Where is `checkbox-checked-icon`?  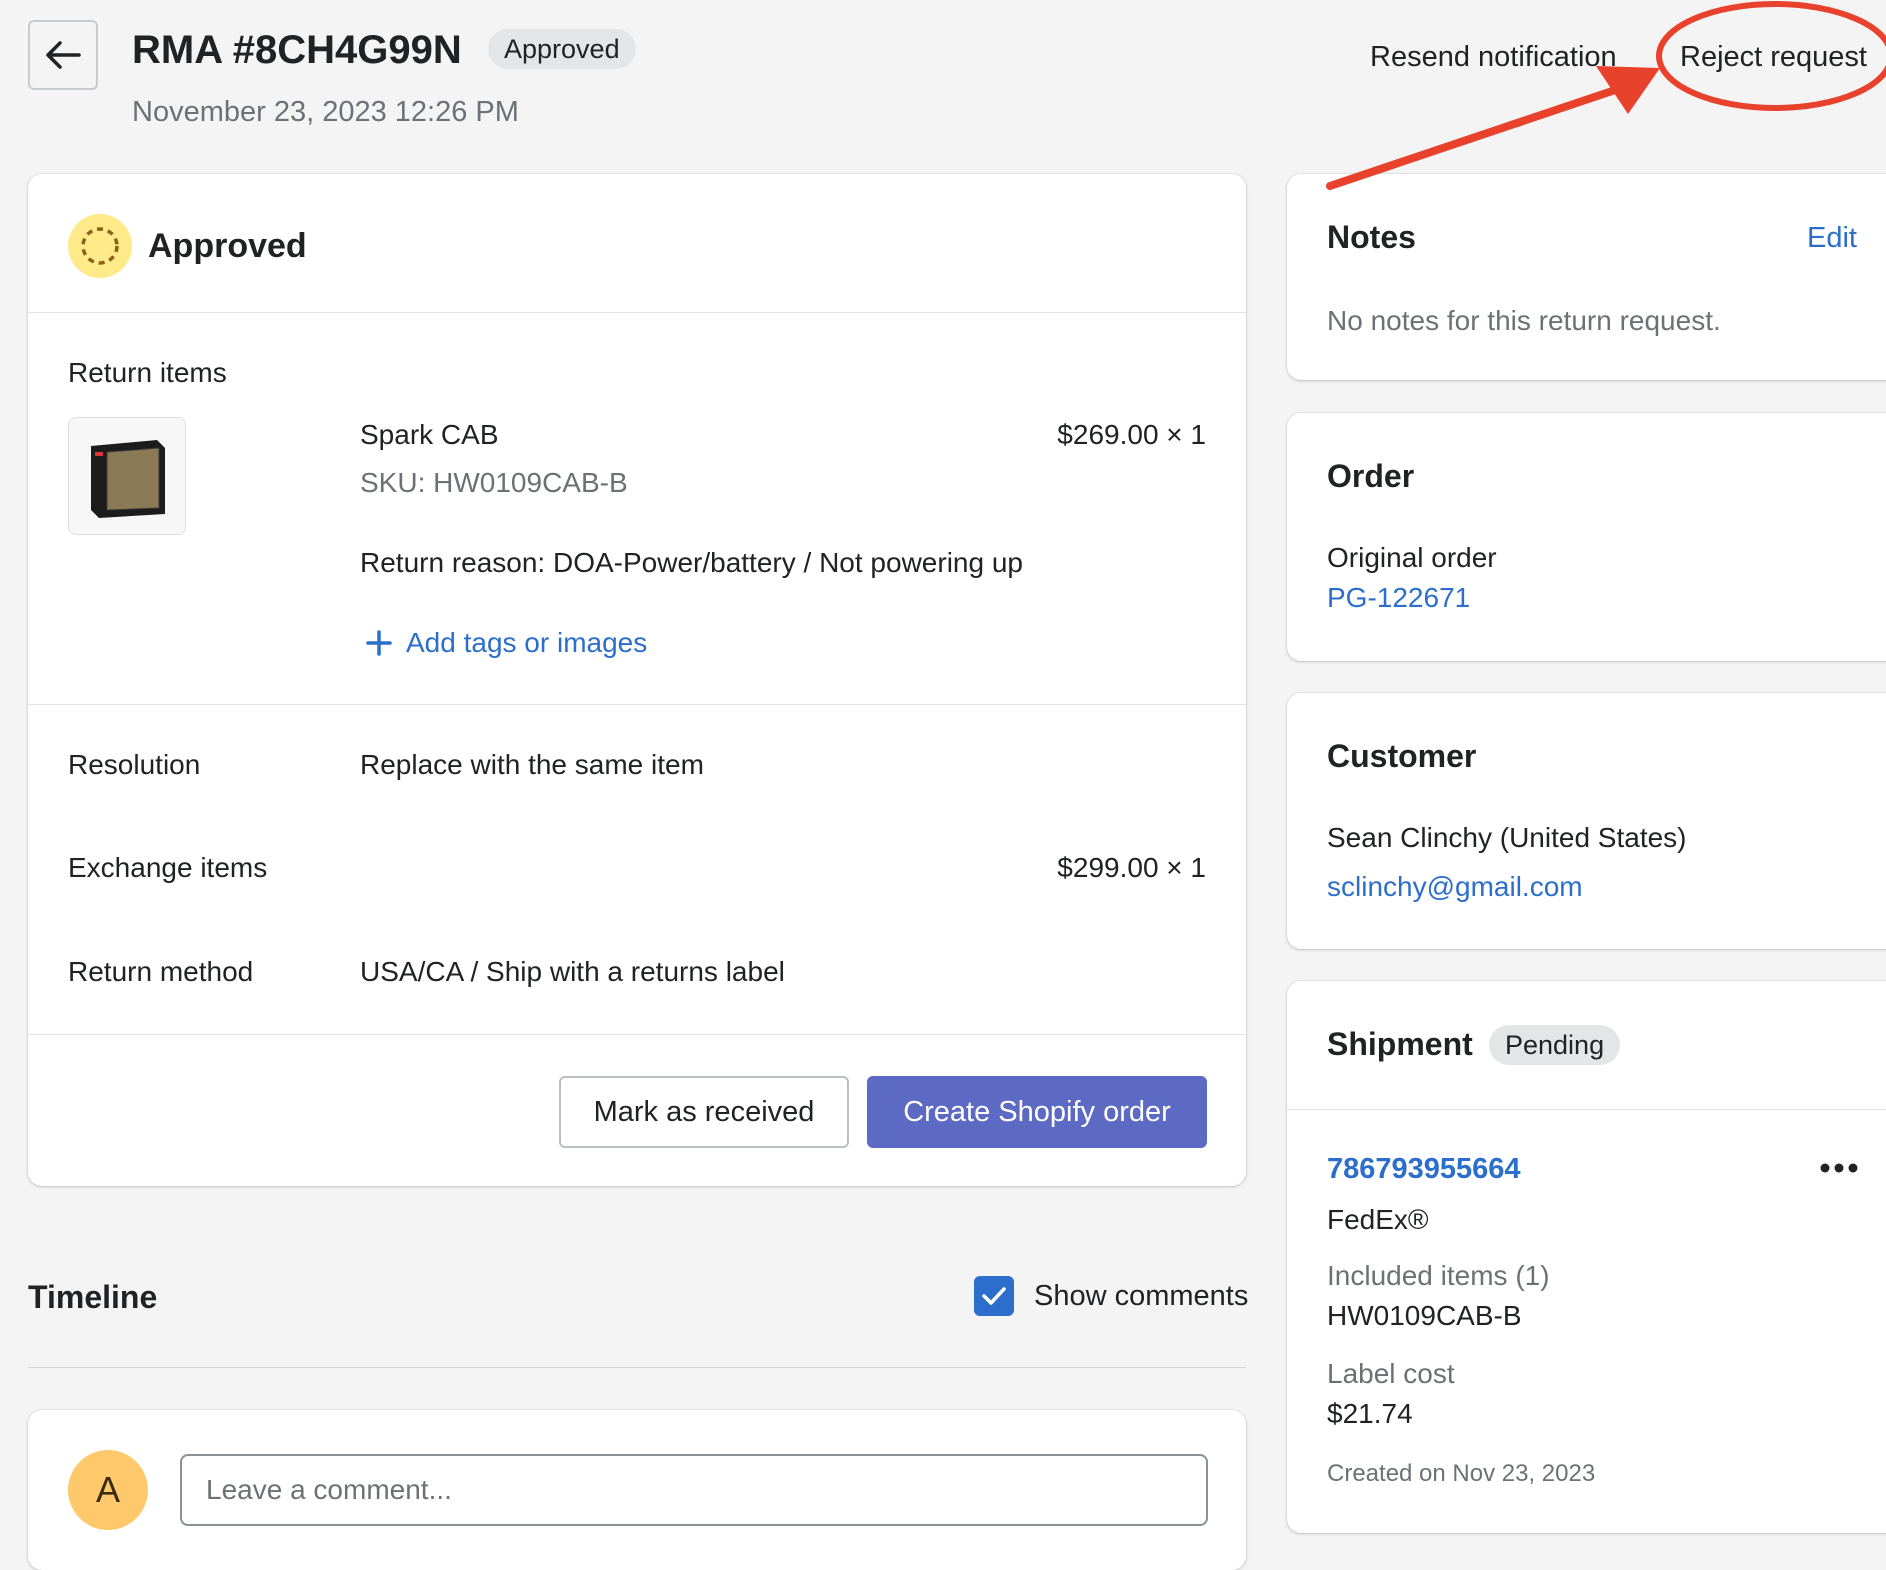
checkbox-checked-icon is located at coordinates (994, 1296).